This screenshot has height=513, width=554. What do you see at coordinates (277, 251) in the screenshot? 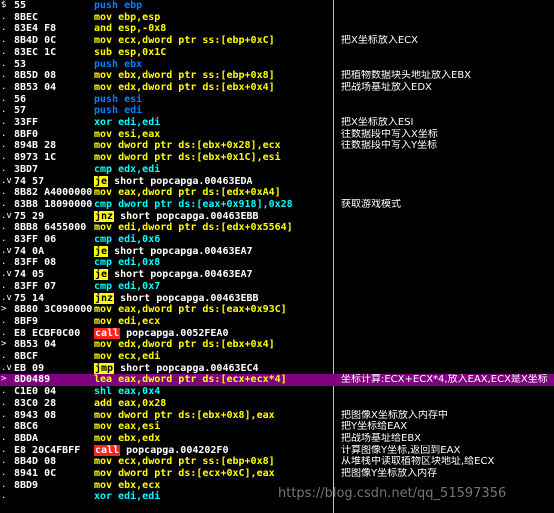
I see `instruction-row: .v 74 0A je short popcapga.00463EA7` at bounding box center [277, 251].